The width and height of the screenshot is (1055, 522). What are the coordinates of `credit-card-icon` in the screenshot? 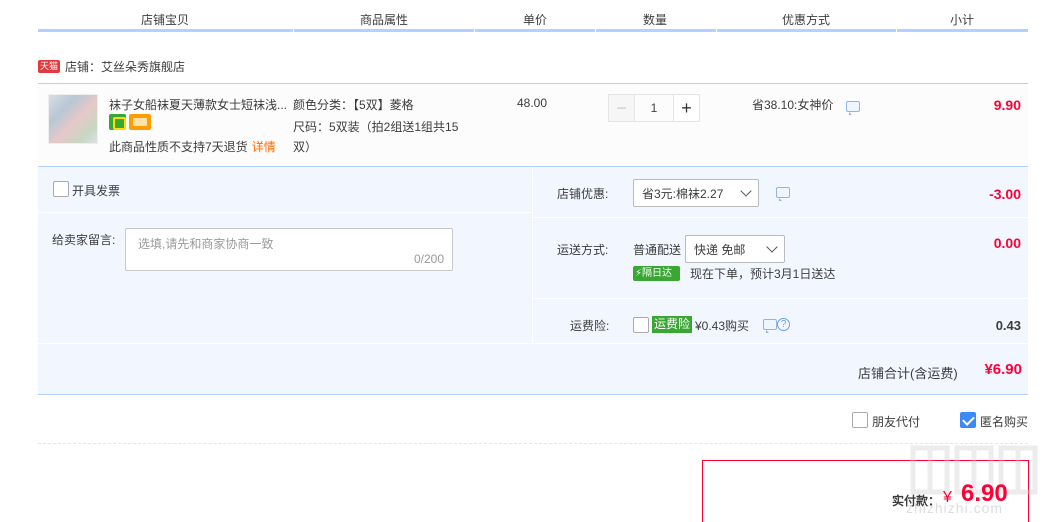 It's located at (140, 122).